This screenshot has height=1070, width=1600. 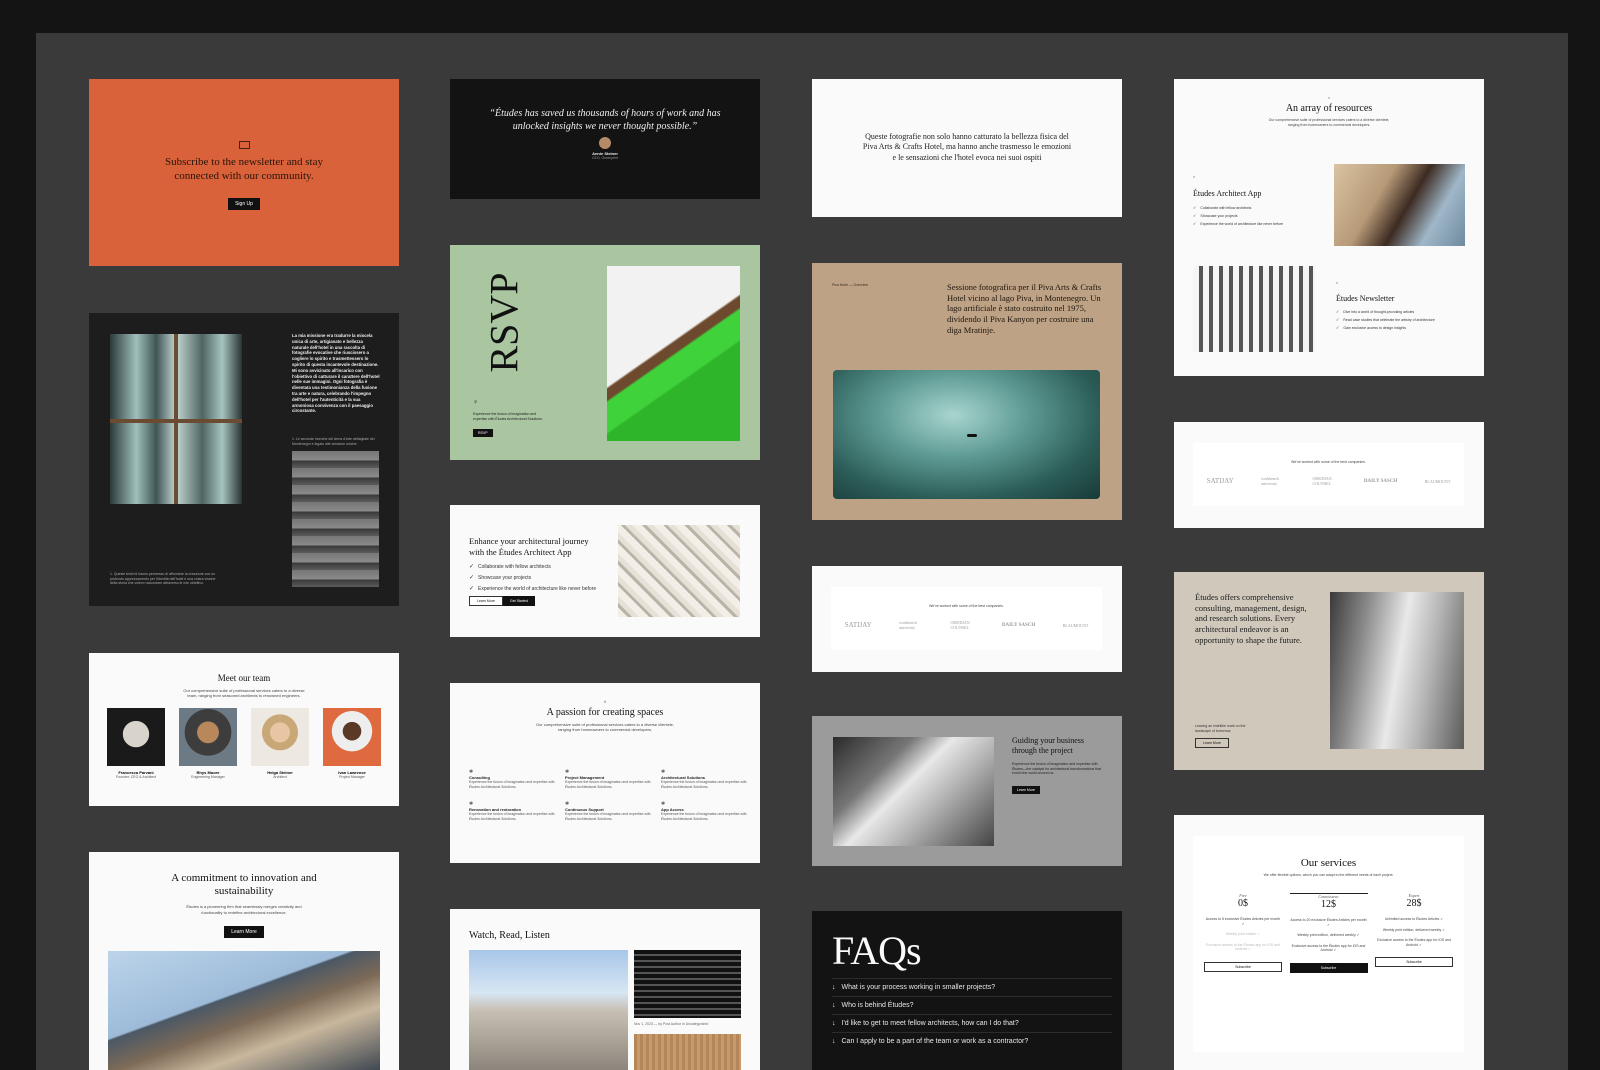 I want to click on session-eyebrow: Piva Hotel — Overview, so click(x=850, y=285).